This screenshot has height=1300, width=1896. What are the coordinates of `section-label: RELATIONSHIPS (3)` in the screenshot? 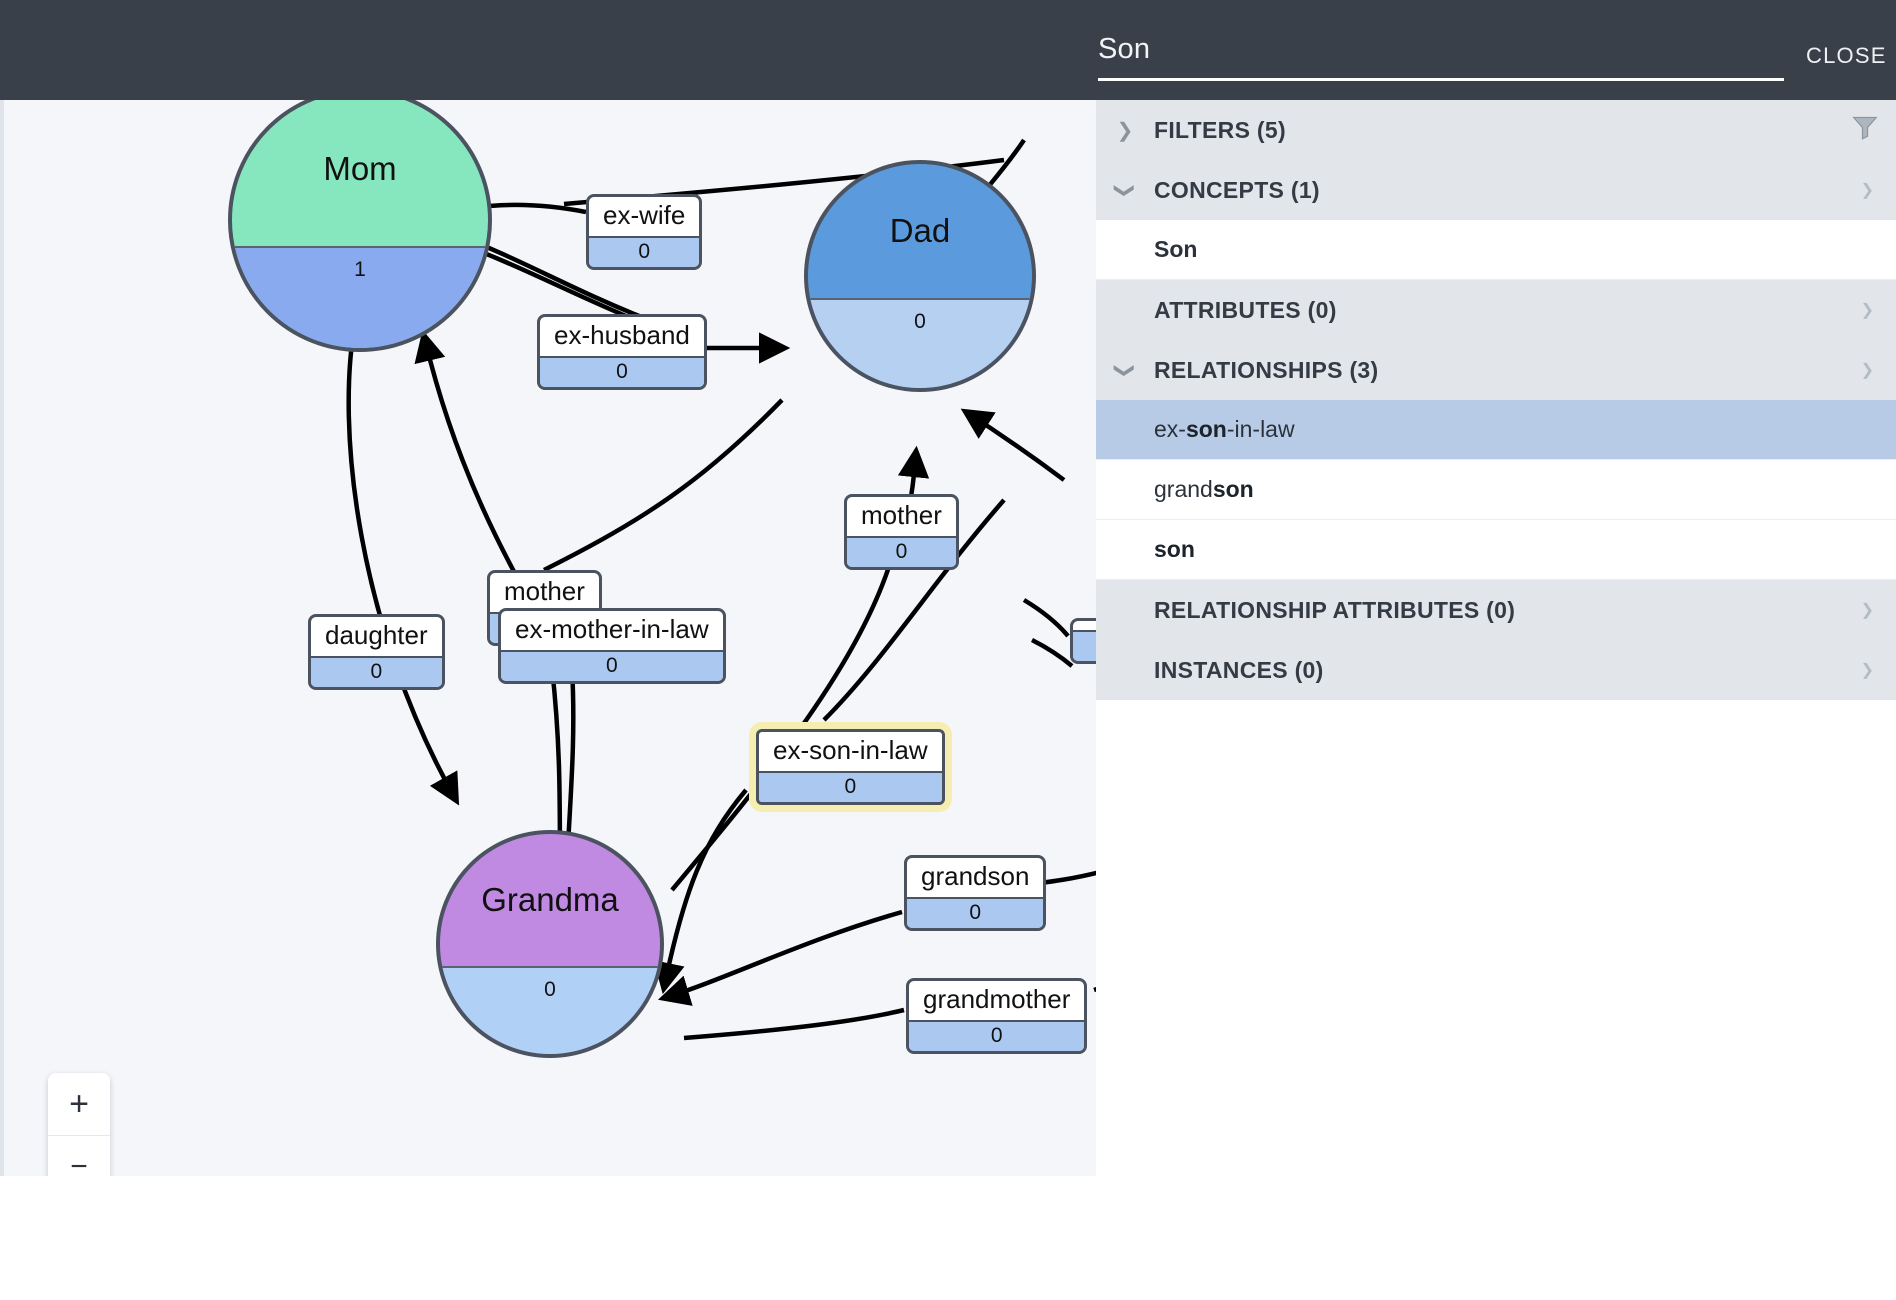 It's located at (1266, 369).